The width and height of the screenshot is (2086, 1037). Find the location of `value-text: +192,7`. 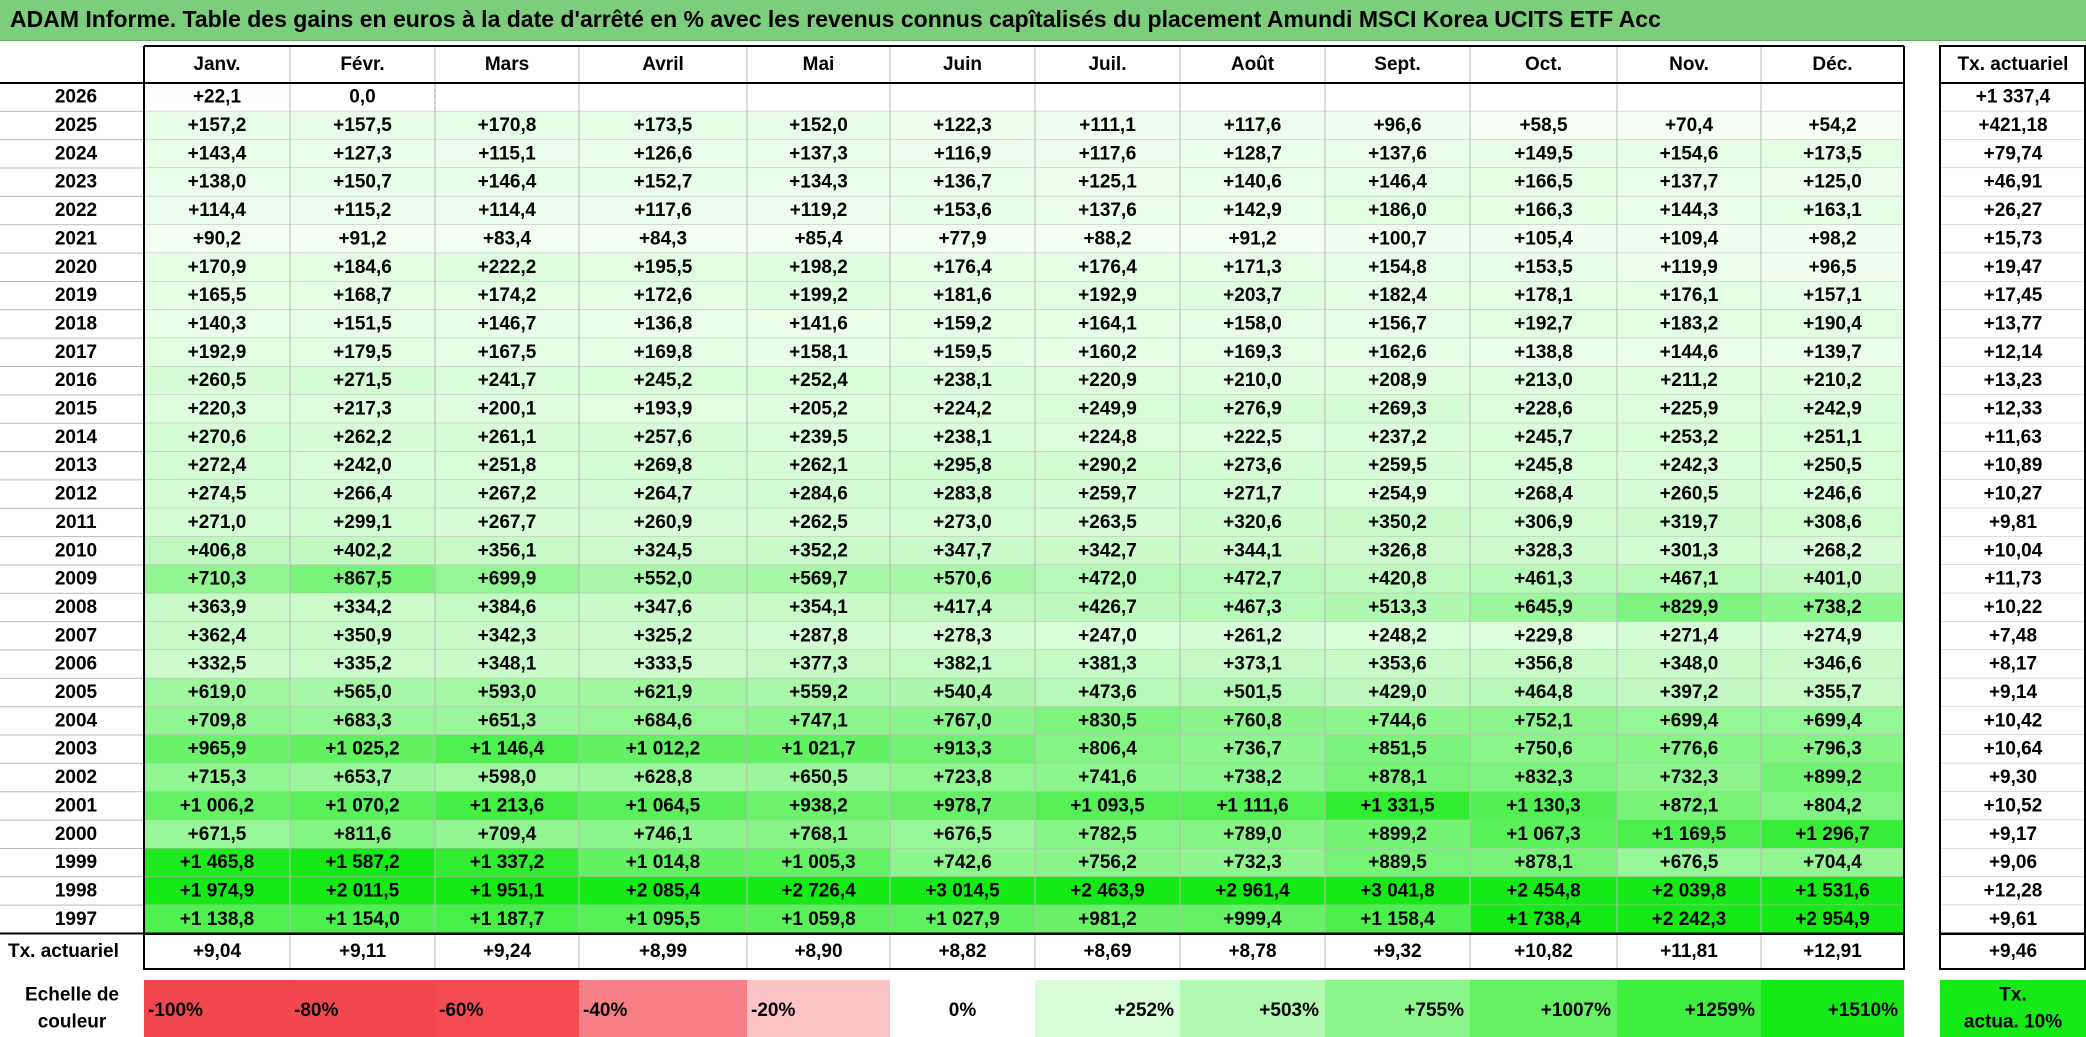

value-text: +192,7 is located at coordinates (1543, 323).